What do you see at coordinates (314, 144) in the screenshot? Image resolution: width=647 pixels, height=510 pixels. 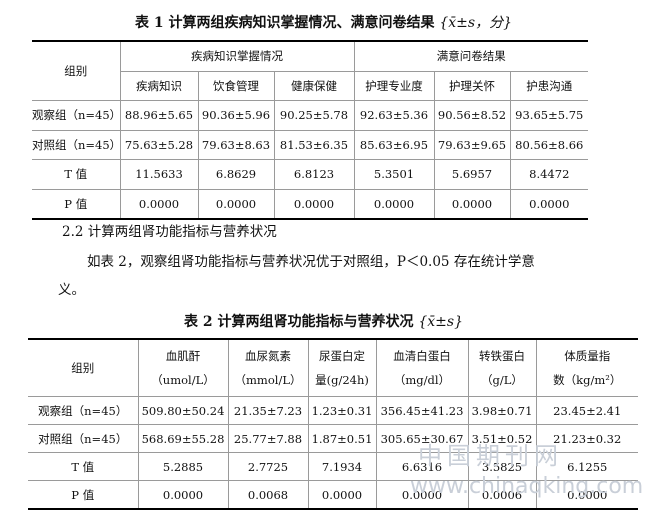 I see `table-cell: 81.53±6.35` at bounding box center [314, 144].